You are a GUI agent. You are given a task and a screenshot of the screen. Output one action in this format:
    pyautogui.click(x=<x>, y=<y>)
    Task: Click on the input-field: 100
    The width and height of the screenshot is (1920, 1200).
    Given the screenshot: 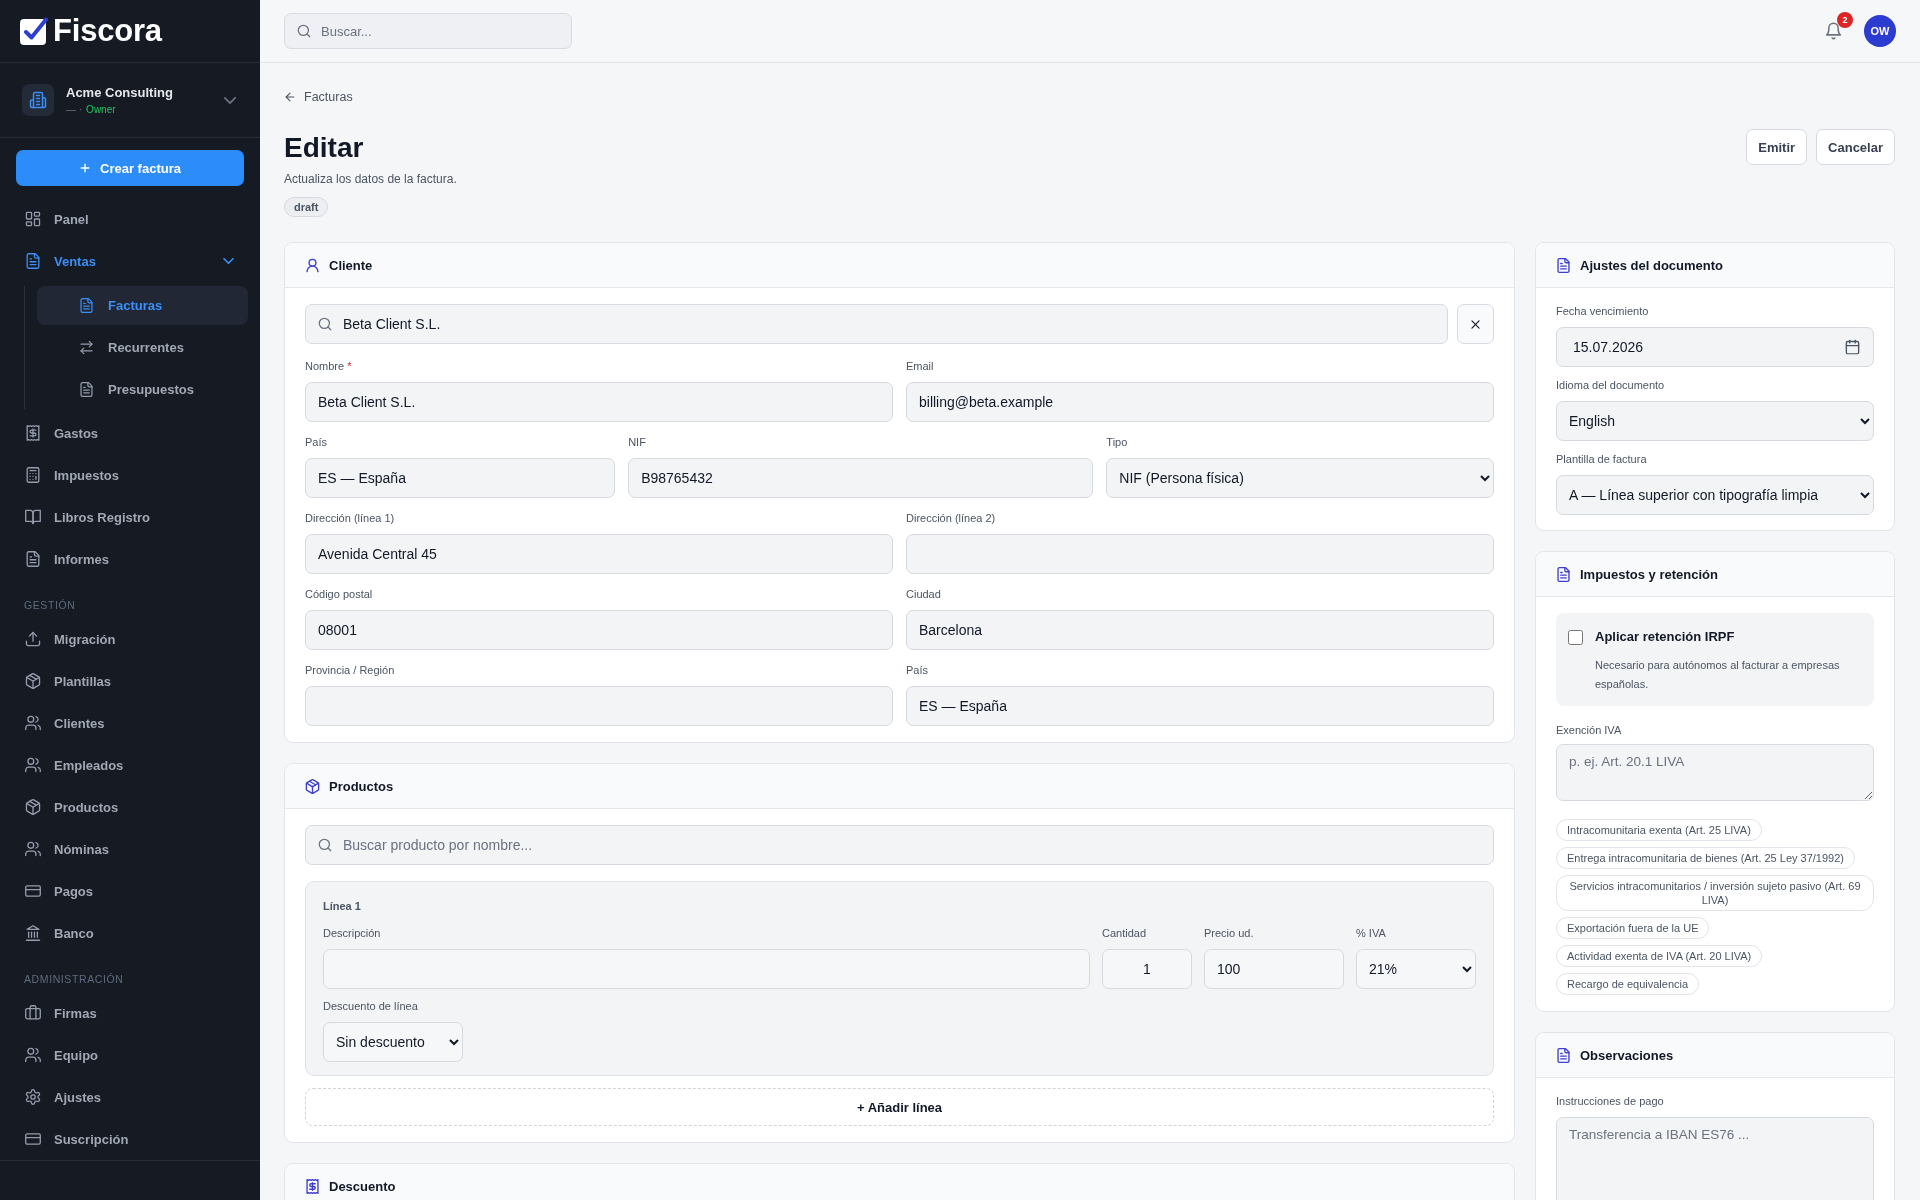 What is the action you would take?
    pyautogui.click(x=1274, y=969)
    